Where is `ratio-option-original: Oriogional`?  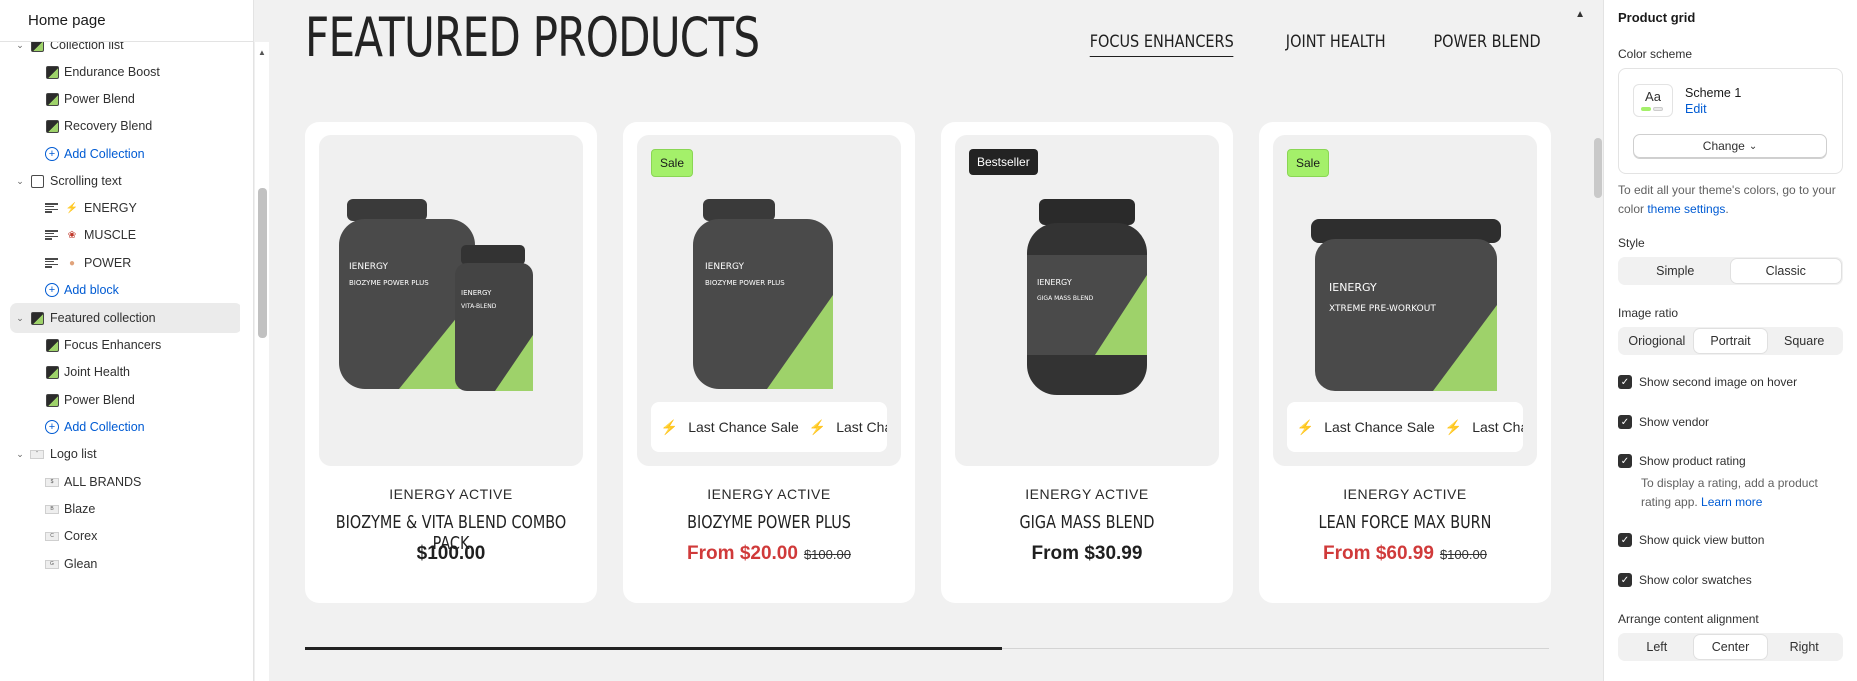 ratio-option-original: Oriogional is located at coordinates (1657, 341).